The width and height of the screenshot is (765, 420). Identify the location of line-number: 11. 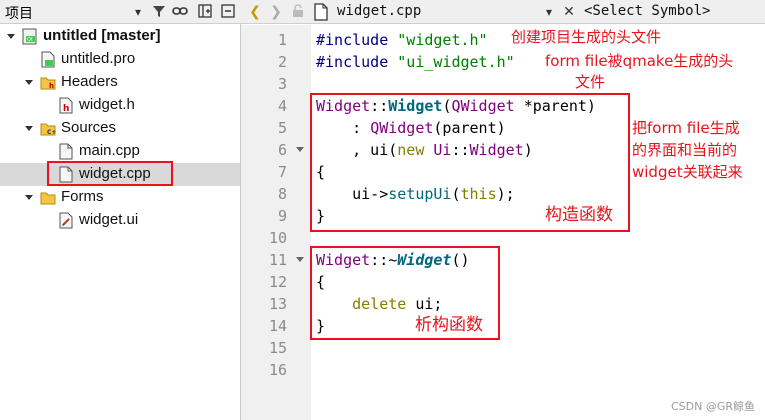
(277, 260).